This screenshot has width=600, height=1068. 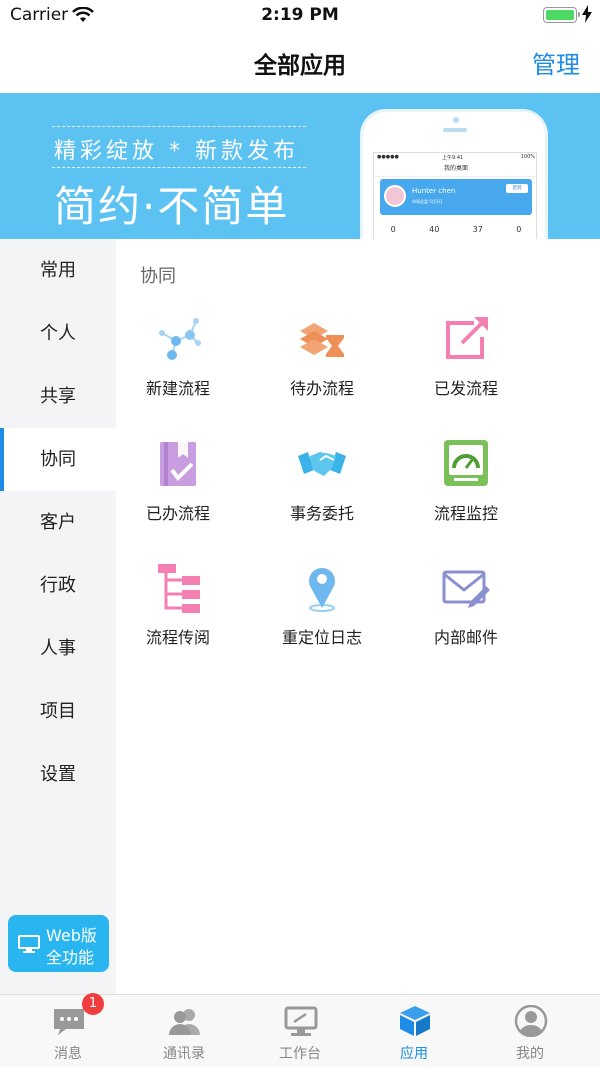 I want to click on mock-avatar, so click(x=395, y=196).